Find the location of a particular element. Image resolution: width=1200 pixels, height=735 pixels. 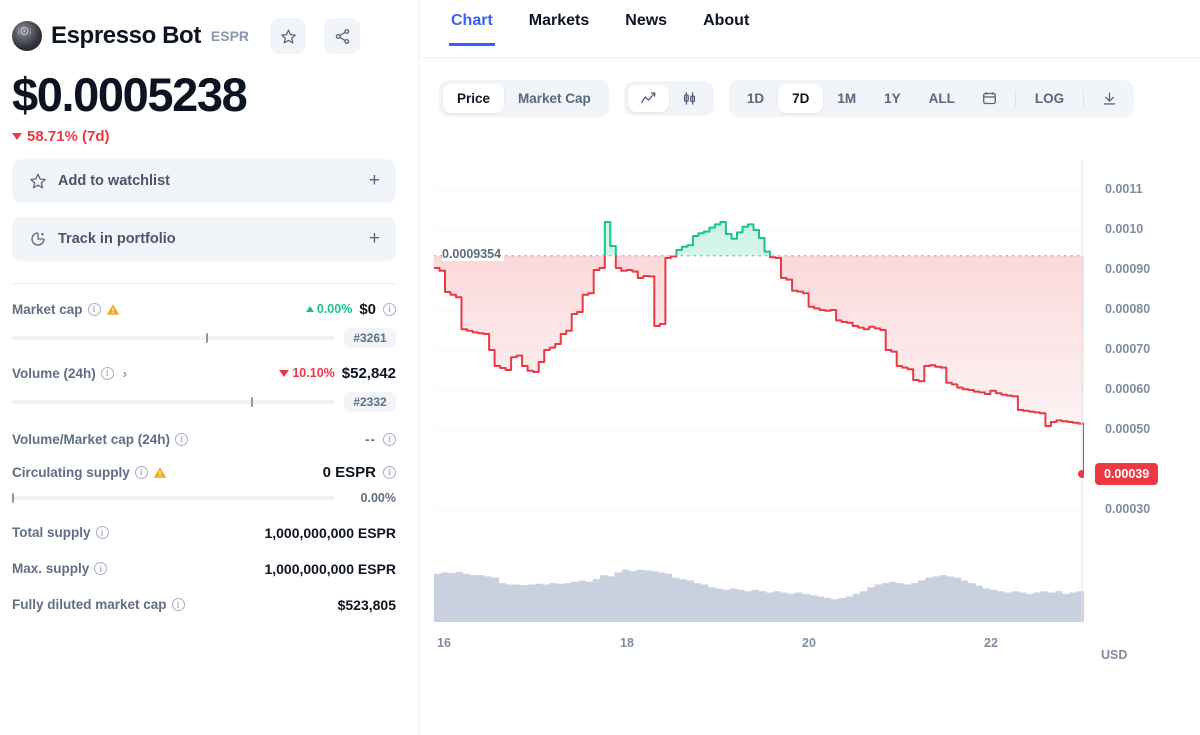

volume-rank: #2332 is located at coordinates (370, 401).